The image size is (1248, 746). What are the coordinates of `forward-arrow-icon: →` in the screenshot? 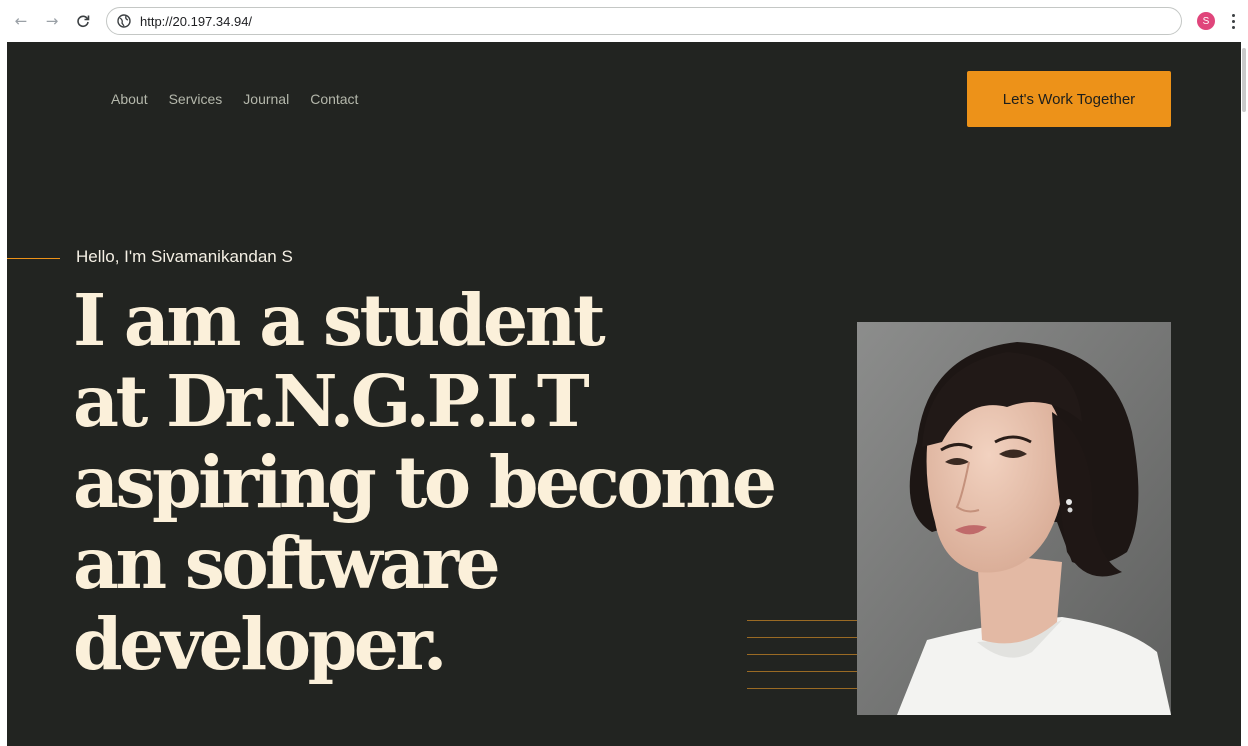 It's located at (52, 21).